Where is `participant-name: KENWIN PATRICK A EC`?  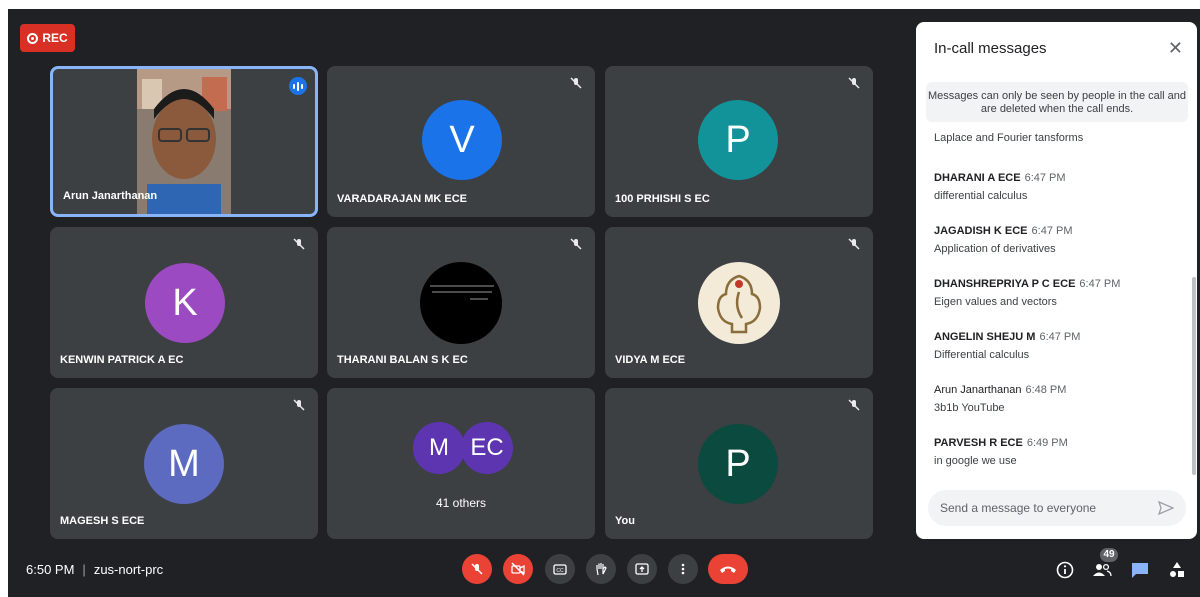 participant-name: KENWIN PATRICK A EC is located at coordinates (122, 360).